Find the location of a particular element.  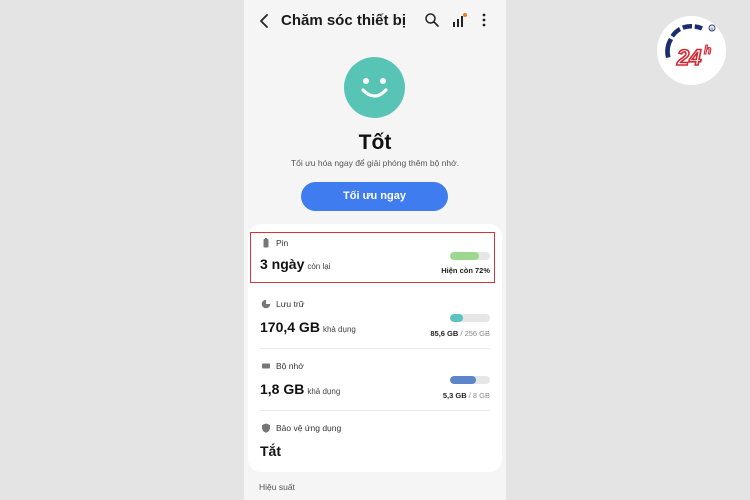

more-vertical-icon is located at coordinates (484, 20).